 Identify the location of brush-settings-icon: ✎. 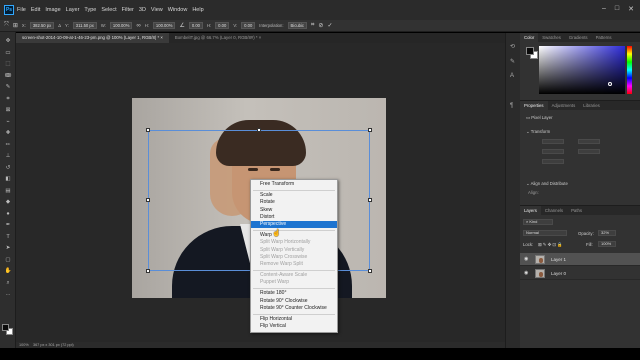
(512, 61).